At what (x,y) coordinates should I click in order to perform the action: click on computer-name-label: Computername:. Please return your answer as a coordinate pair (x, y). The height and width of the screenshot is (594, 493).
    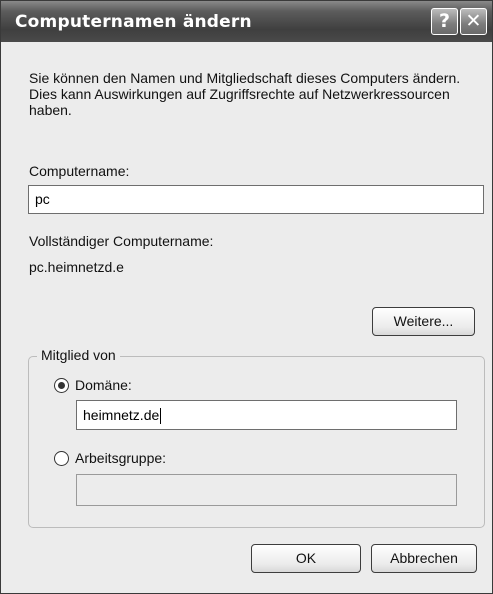
    Looking at the image, I should click on (79, 171).